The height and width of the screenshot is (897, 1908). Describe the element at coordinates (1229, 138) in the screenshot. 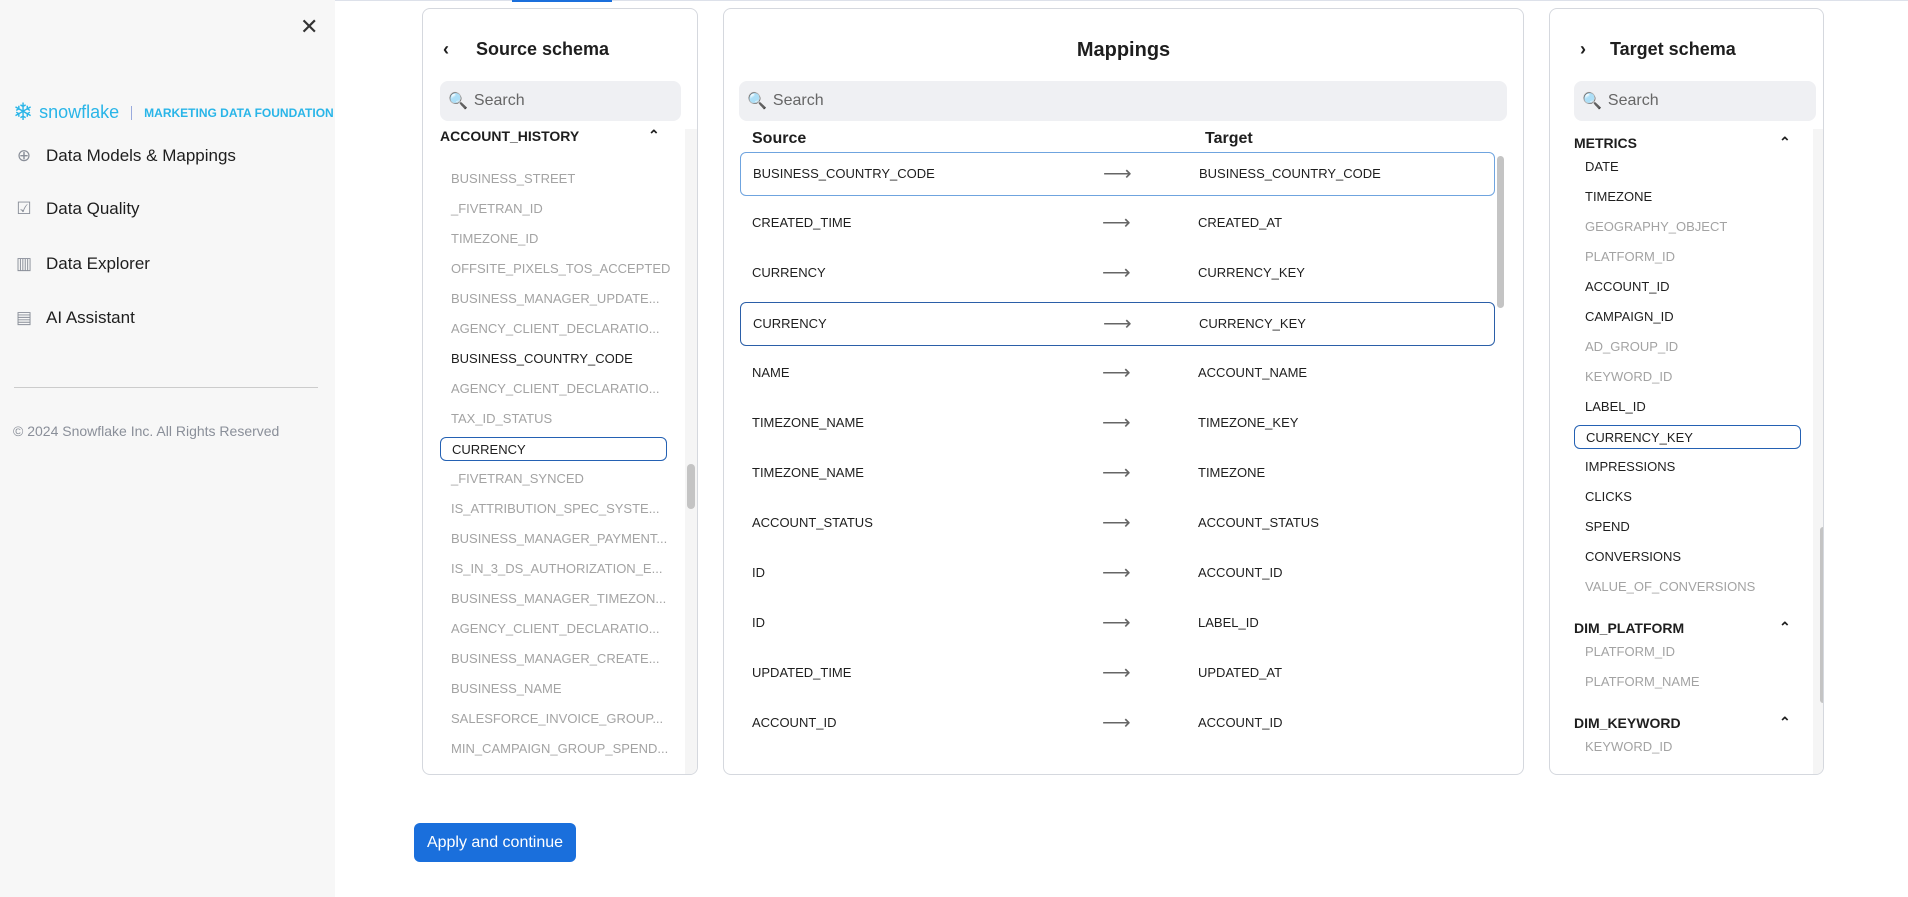

I see `target-column-header: Target` at that location.